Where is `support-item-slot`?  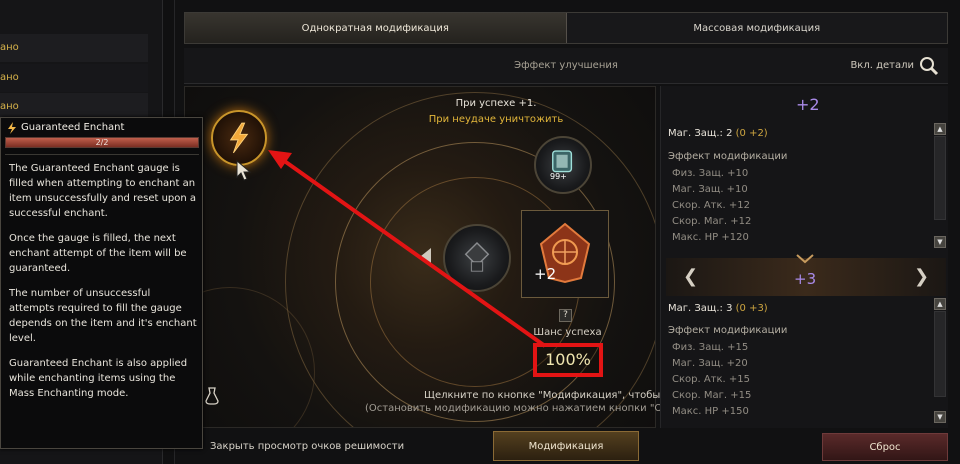 support-item-slot is located at coordinates (477, 258).